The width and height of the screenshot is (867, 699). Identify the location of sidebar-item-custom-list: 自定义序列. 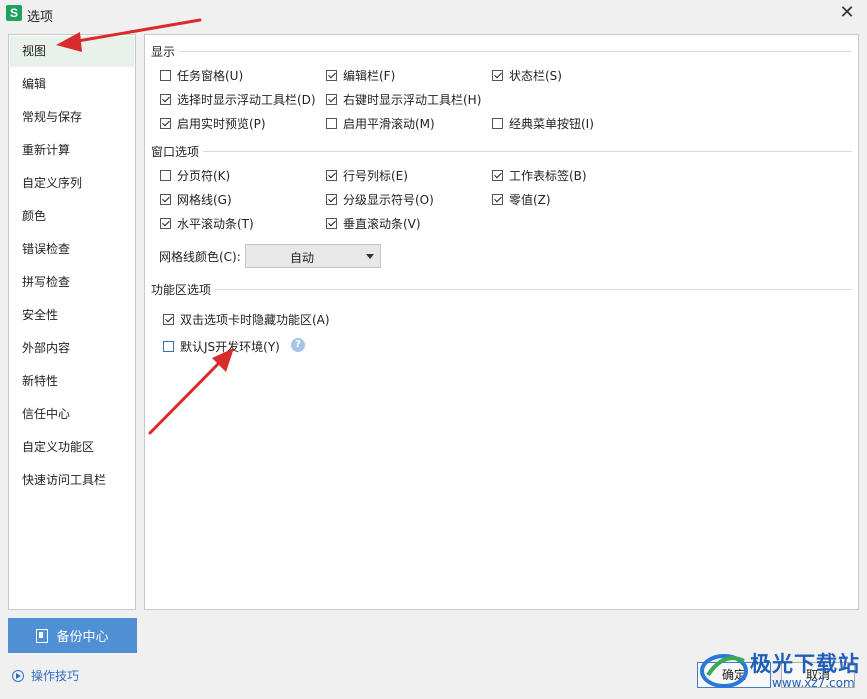
(72, 183).